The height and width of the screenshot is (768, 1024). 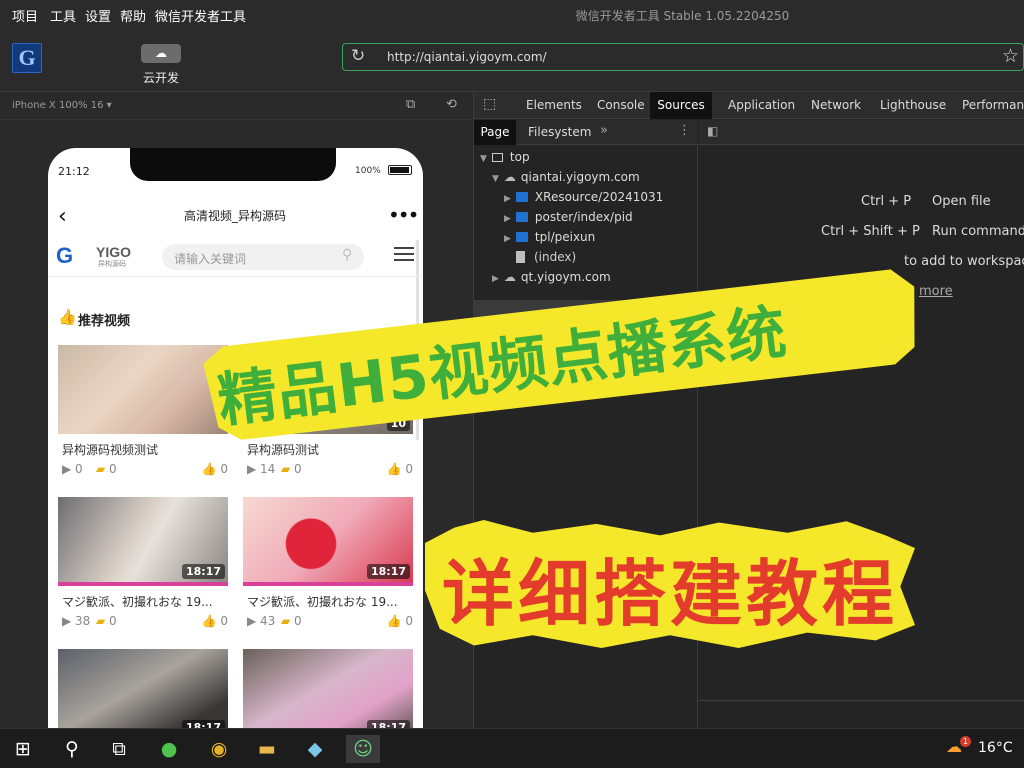 I want to click on tab-performance: Performance, so click(x=993, y=105).